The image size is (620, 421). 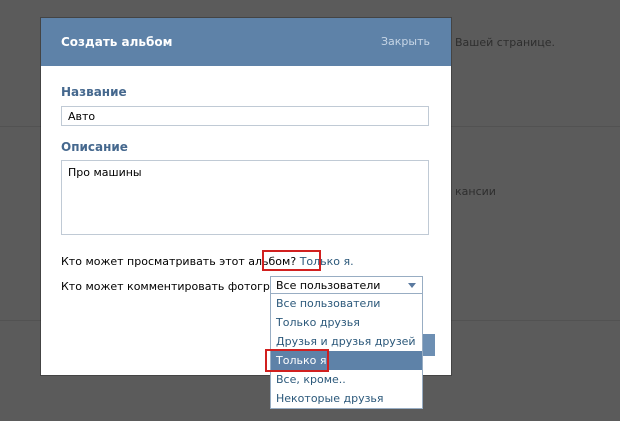 I want to click on close-button: Закрыть, so click(x=405, y=41).